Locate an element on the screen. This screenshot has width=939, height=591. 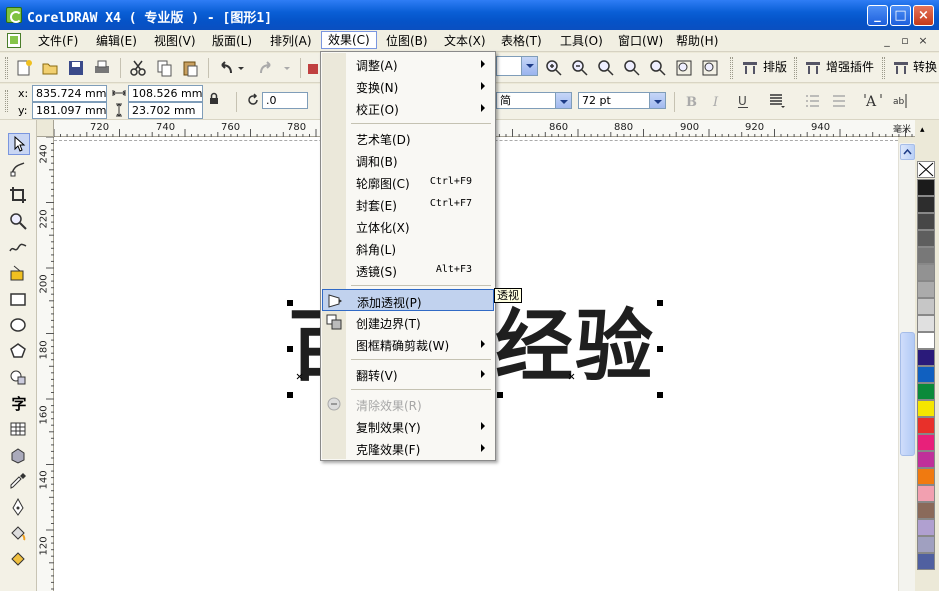
menu-window: 窗口(W) is located at coordinates (640, 41).